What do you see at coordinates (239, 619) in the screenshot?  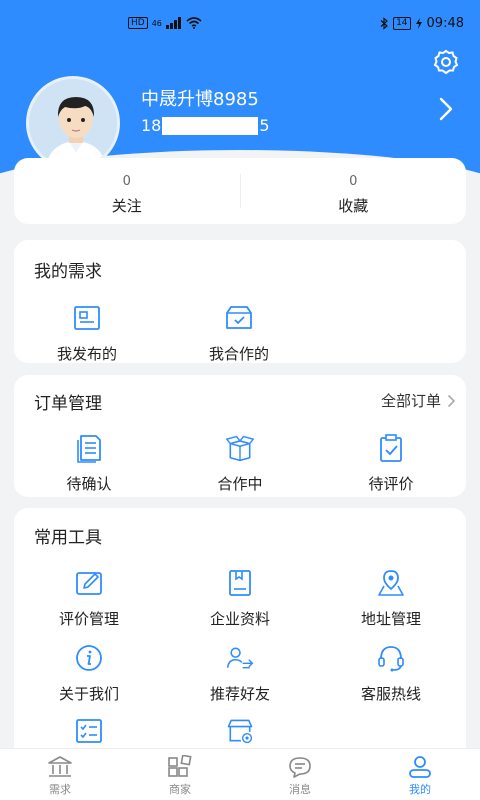 I see `company-profile-label: 企业资料` at bounding box center [239, 619].